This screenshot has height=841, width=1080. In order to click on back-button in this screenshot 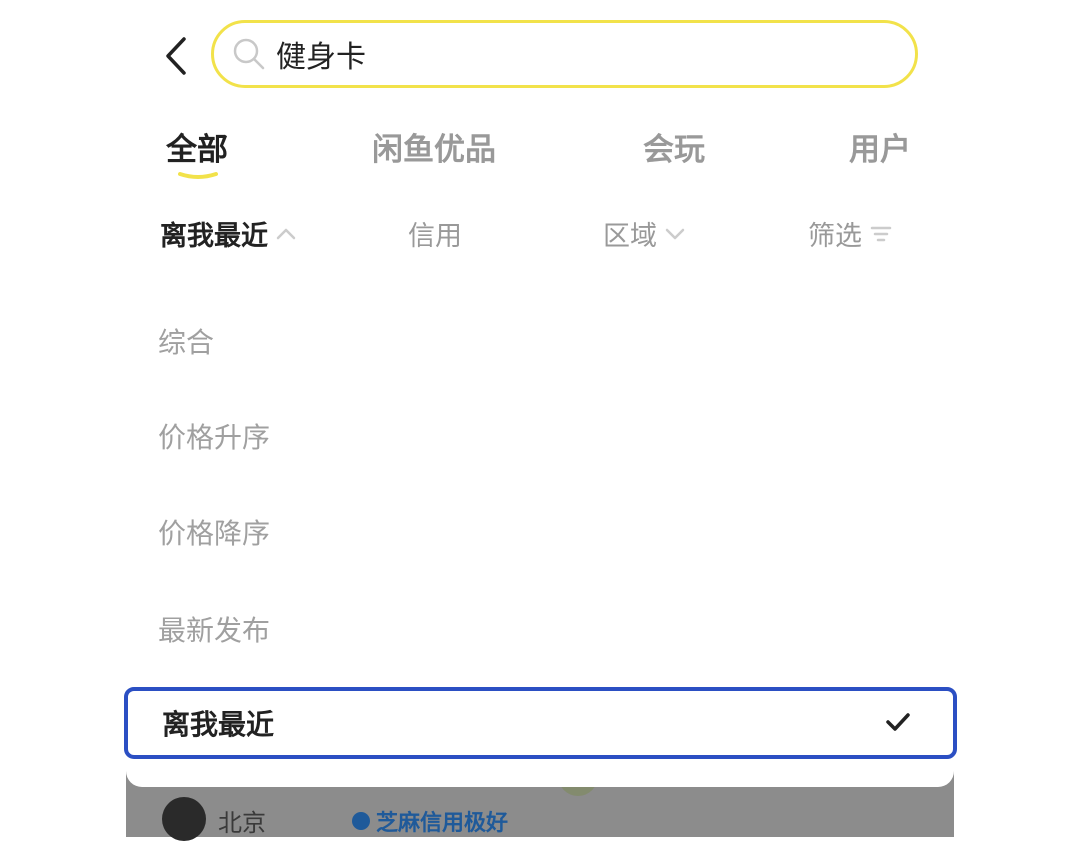, I will do `click(176, 56)`.